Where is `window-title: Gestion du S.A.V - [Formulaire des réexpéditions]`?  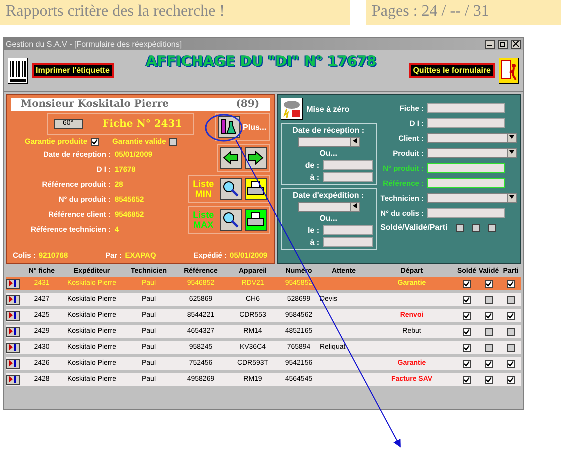 window-title: Gestion du S.A.V - [Formulaire des réexpéditions] is located at coordinates (95, 44).